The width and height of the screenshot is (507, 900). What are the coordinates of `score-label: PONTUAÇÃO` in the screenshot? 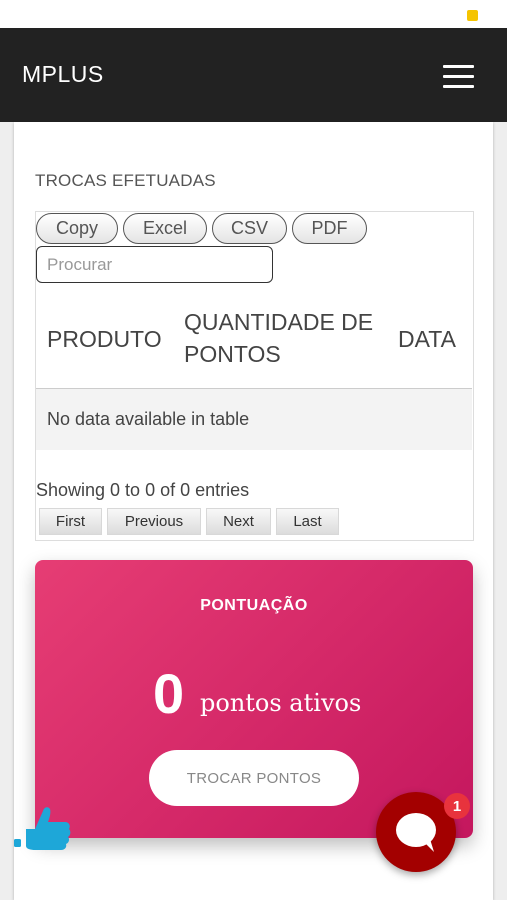 It's located at (254, 605).